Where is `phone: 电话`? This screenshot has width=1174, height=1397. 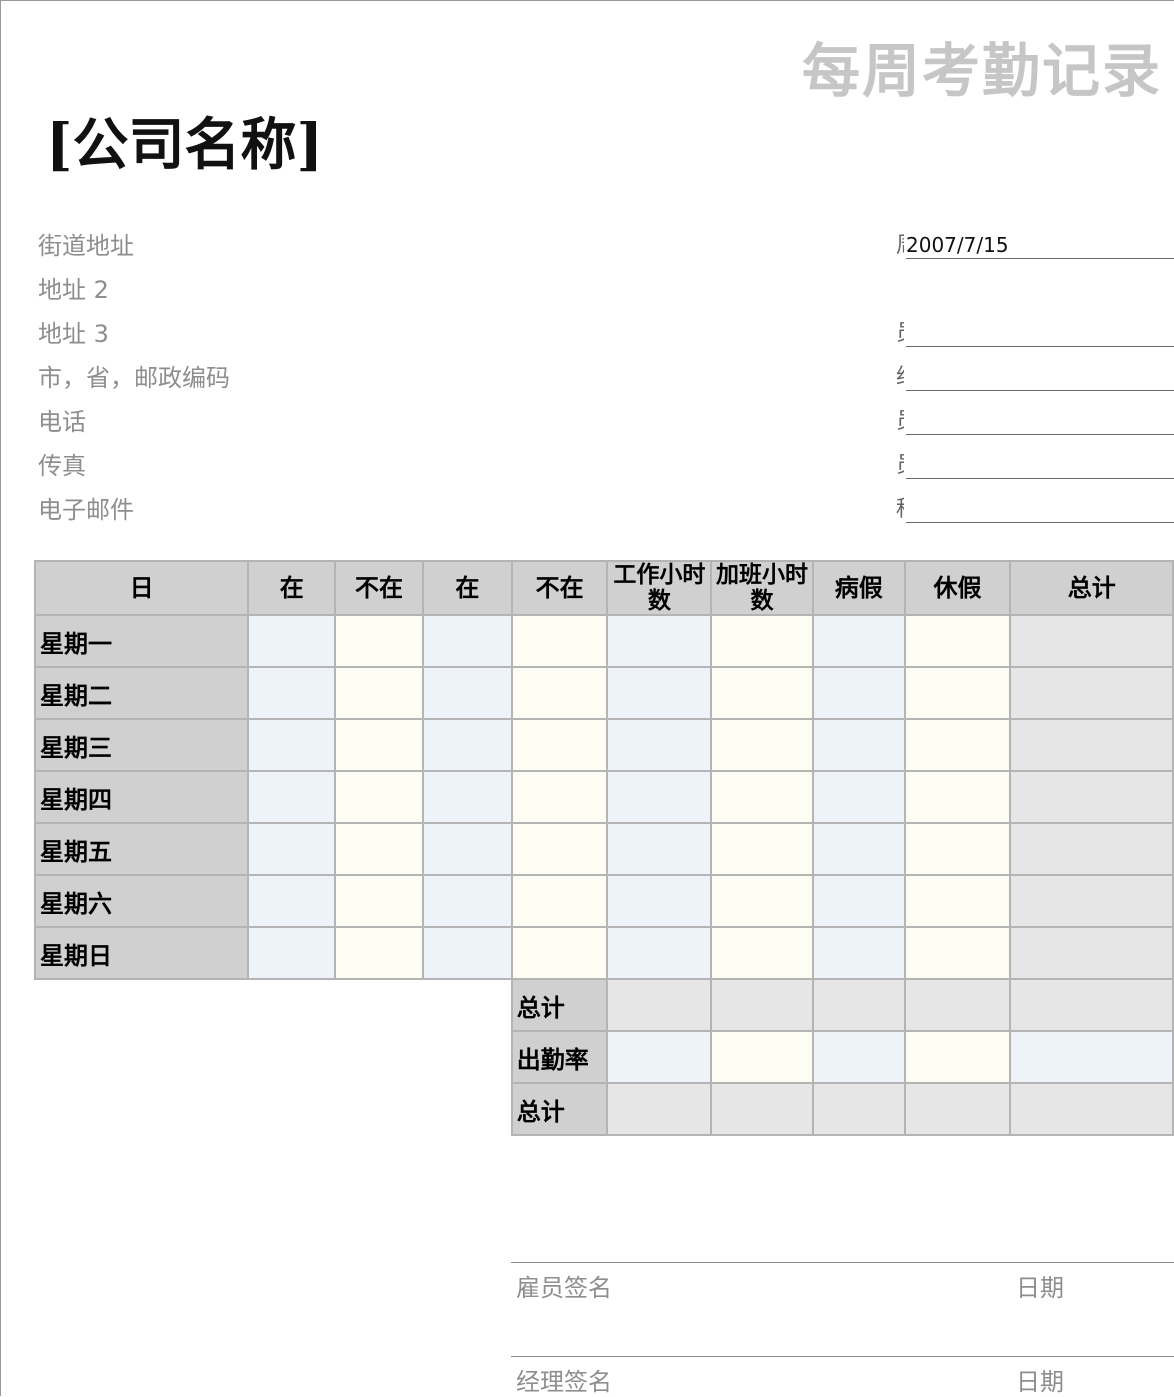
phone: 电话 is located at coordinates (134, 424).